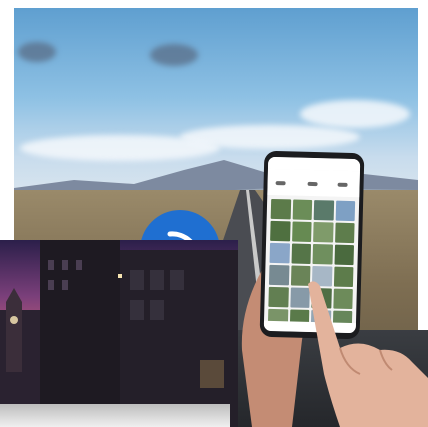 The image size is (428, 427). I want to click on phone-app-header, so click(313, 183).